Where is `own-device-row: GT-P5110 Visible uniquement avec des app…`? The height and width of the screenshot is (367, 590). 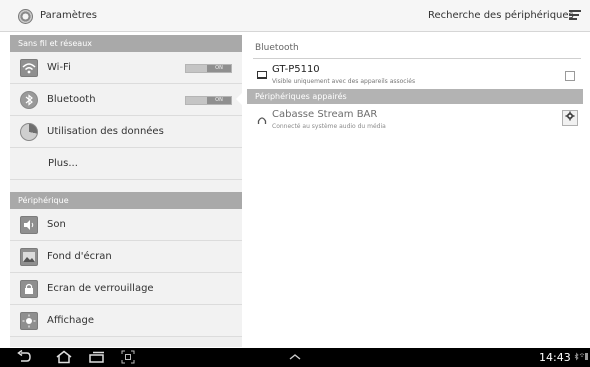
own-device-row: GT-P5110 Visible uniquement avec des app… is located at coordinates (417, 76).